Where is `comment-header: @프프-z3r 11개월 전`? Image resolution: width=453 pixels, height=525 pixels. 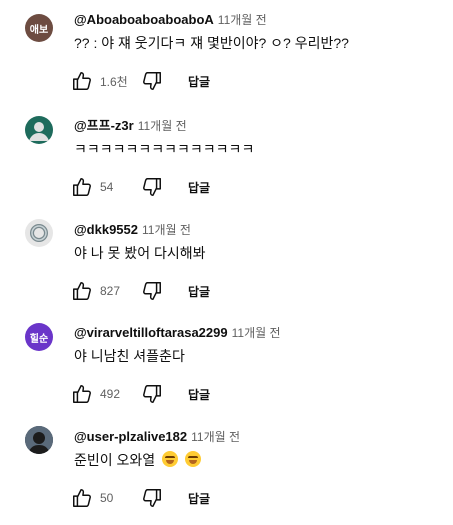
comment-header: @프프-z3r 11개월 전 is located at coordinates (130, 126).